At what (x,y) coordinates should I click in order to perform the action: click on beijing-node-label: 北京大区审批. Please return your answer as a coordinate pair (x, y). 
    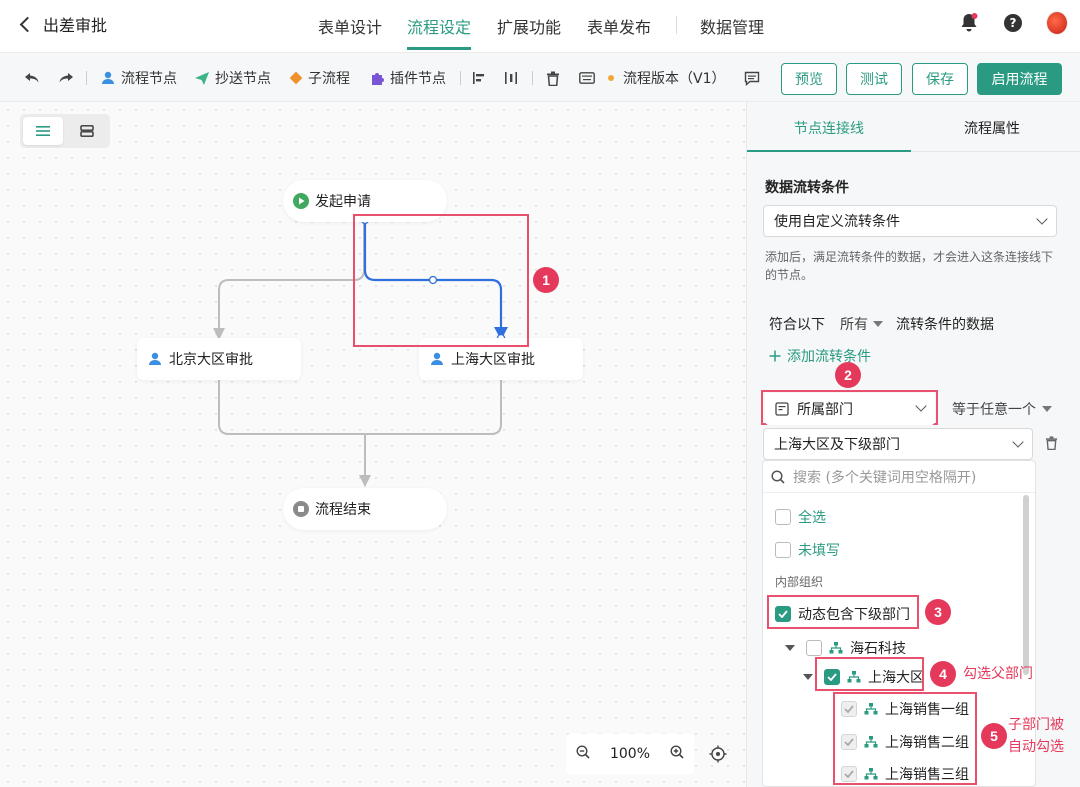
    Looking at the image, I should click on (211, 360).